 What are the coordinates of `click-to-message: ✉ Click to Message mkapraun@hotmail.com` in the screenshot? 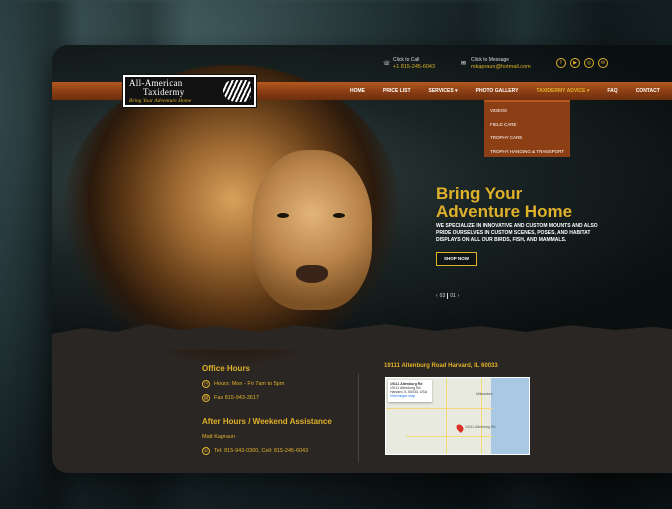 It's located at (496, 64).